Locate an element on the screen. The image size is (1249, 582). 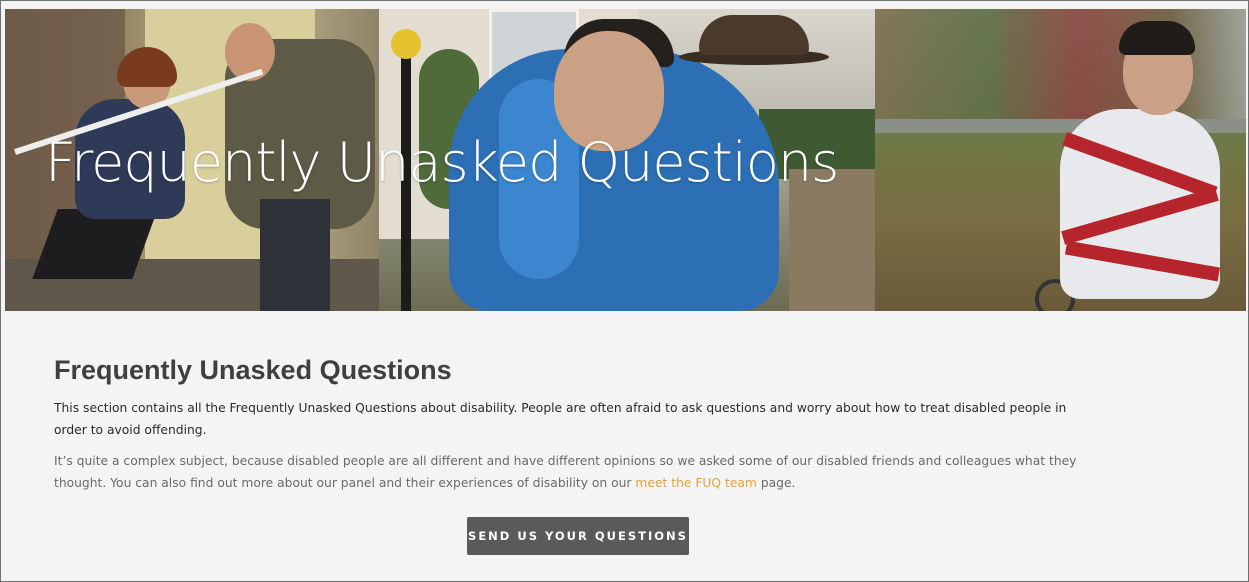
photo-lamp is located at coordinates (406, 44).